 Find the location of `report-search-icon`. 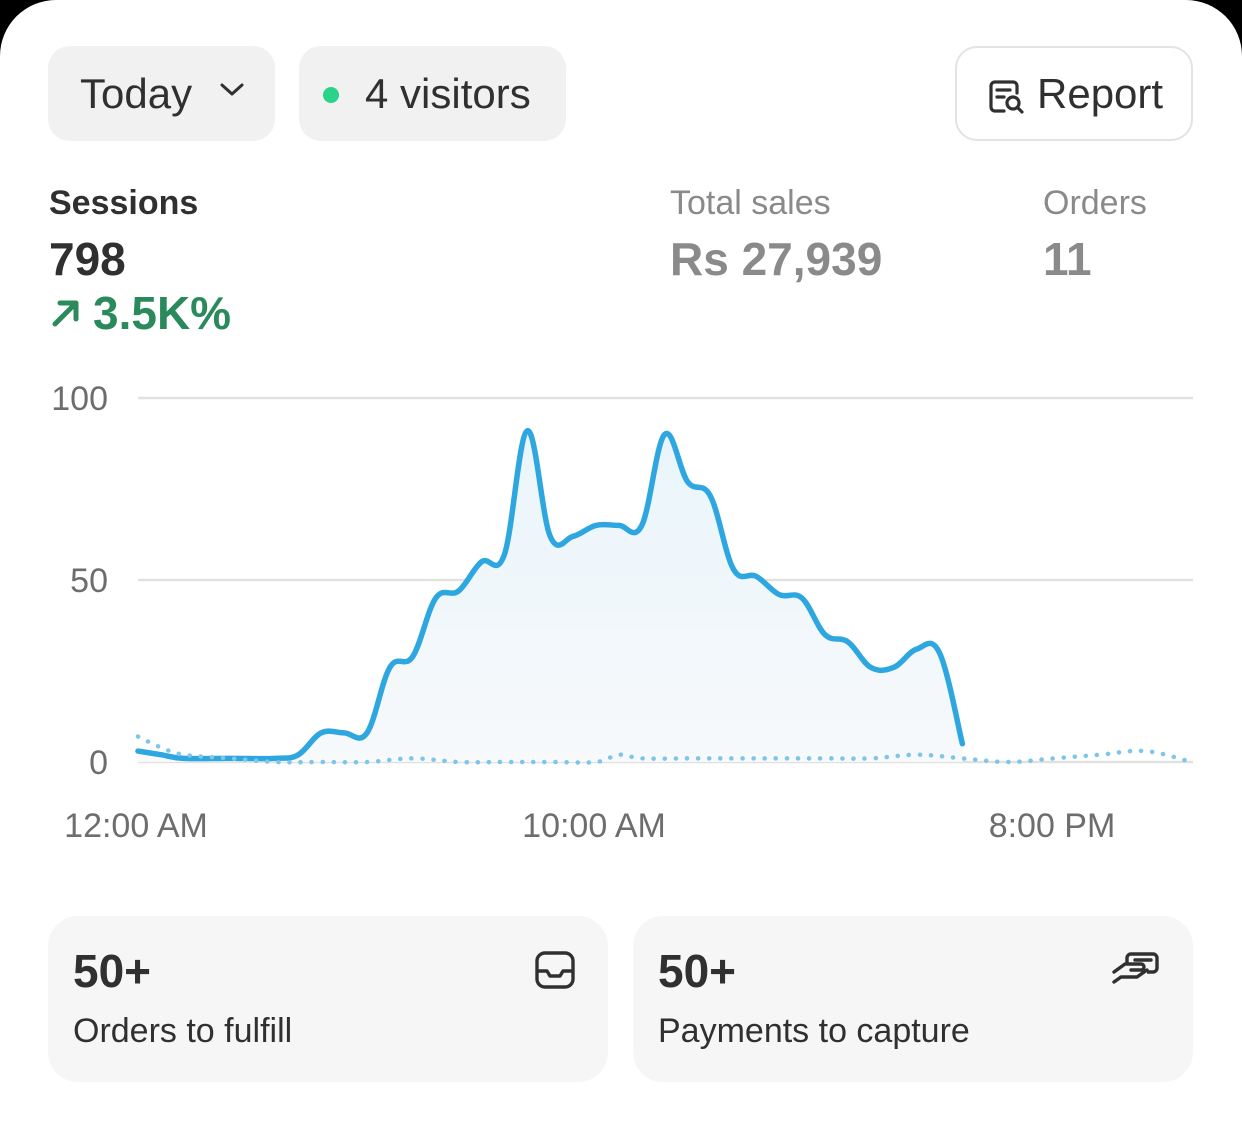

report-search-icon is located at coordinates (1006, 97).